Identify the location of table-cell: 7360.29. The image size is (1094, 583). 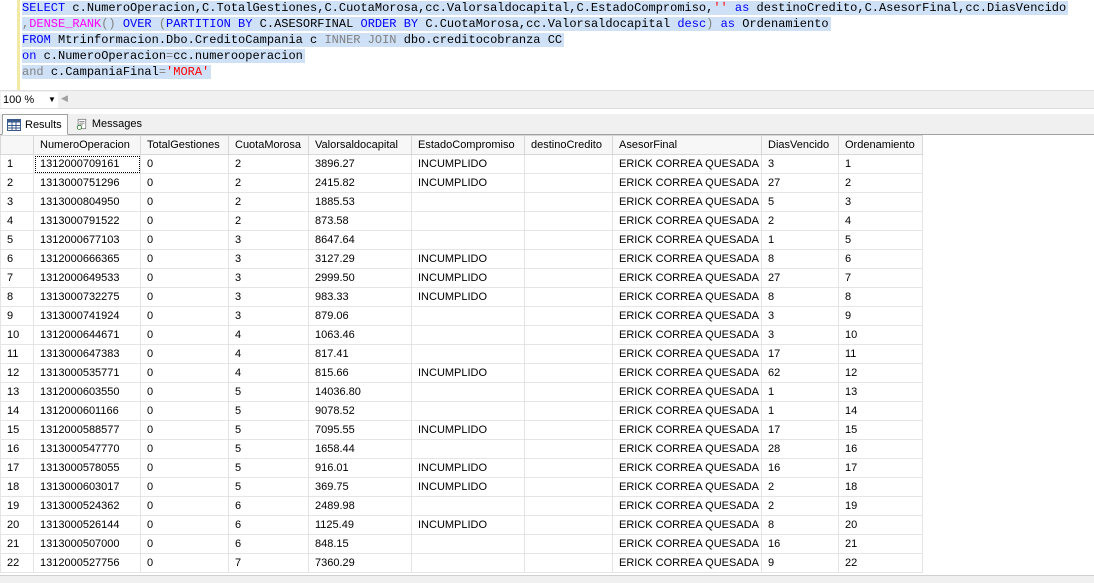
(360, 563).